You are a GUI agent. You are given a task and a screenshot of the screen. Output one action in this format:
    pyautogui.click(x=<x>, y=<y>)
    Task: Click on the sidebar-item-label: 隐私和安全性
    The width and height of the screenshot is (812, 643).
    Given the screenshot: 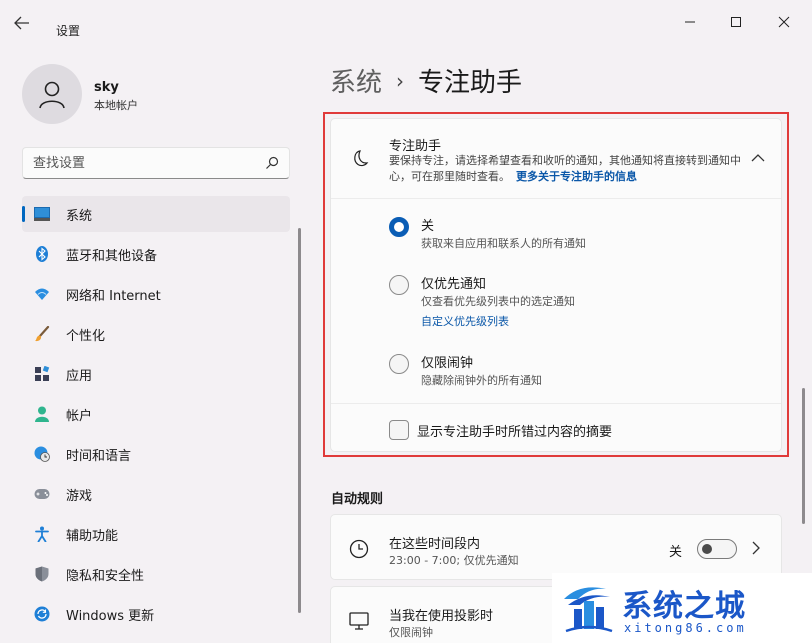 What is the action you would take?
    pyautogui.click(x=105, y=576)
    